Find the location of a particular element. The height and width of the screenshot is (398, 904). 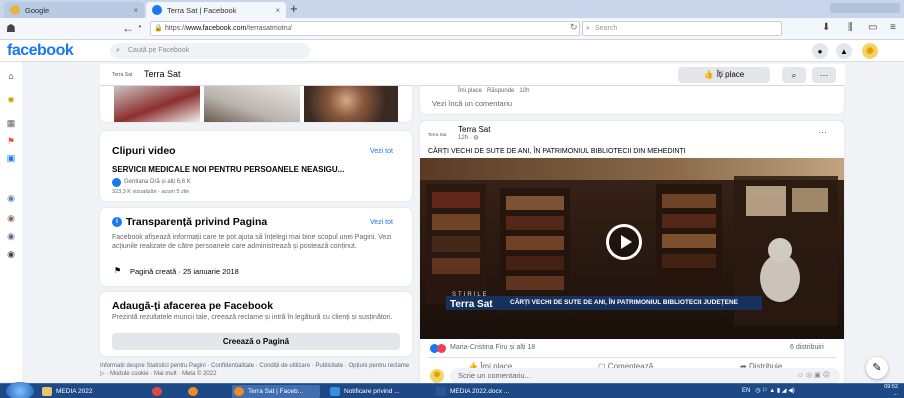

video-stats: 323,3 K vizualizări · acum 5 zile is located at coordinates (151, 192).